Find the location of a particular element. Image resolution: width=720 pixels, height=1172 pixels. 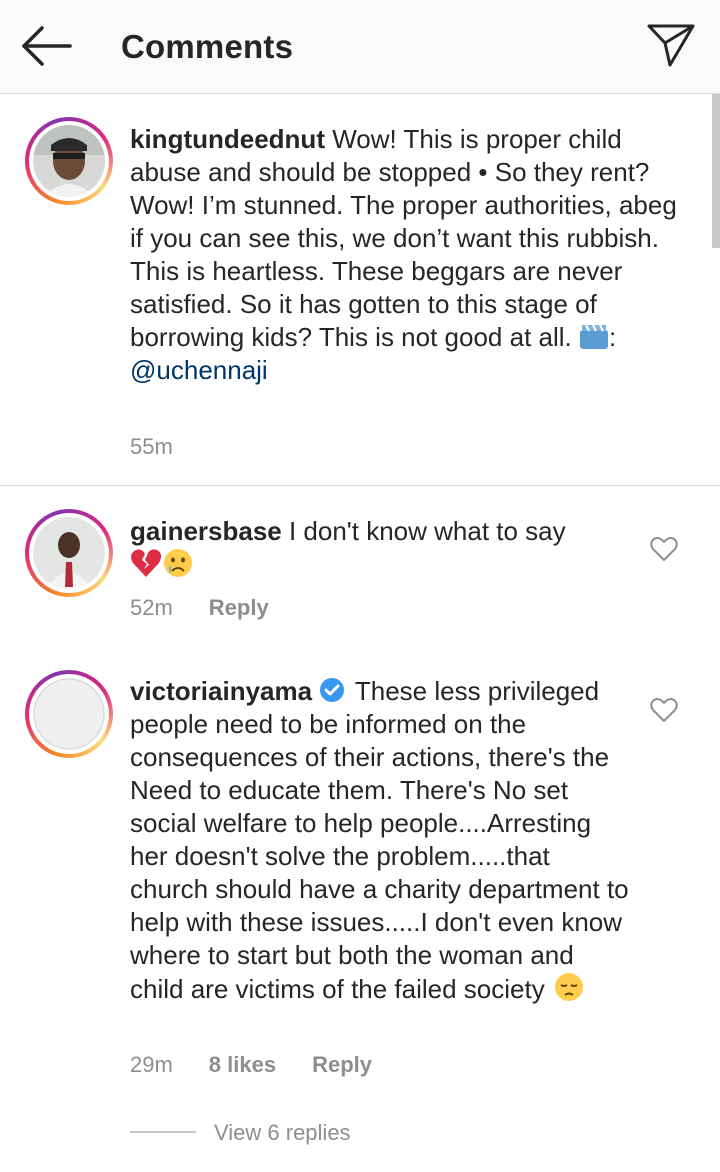

divider is located at coordinates (360, 485).